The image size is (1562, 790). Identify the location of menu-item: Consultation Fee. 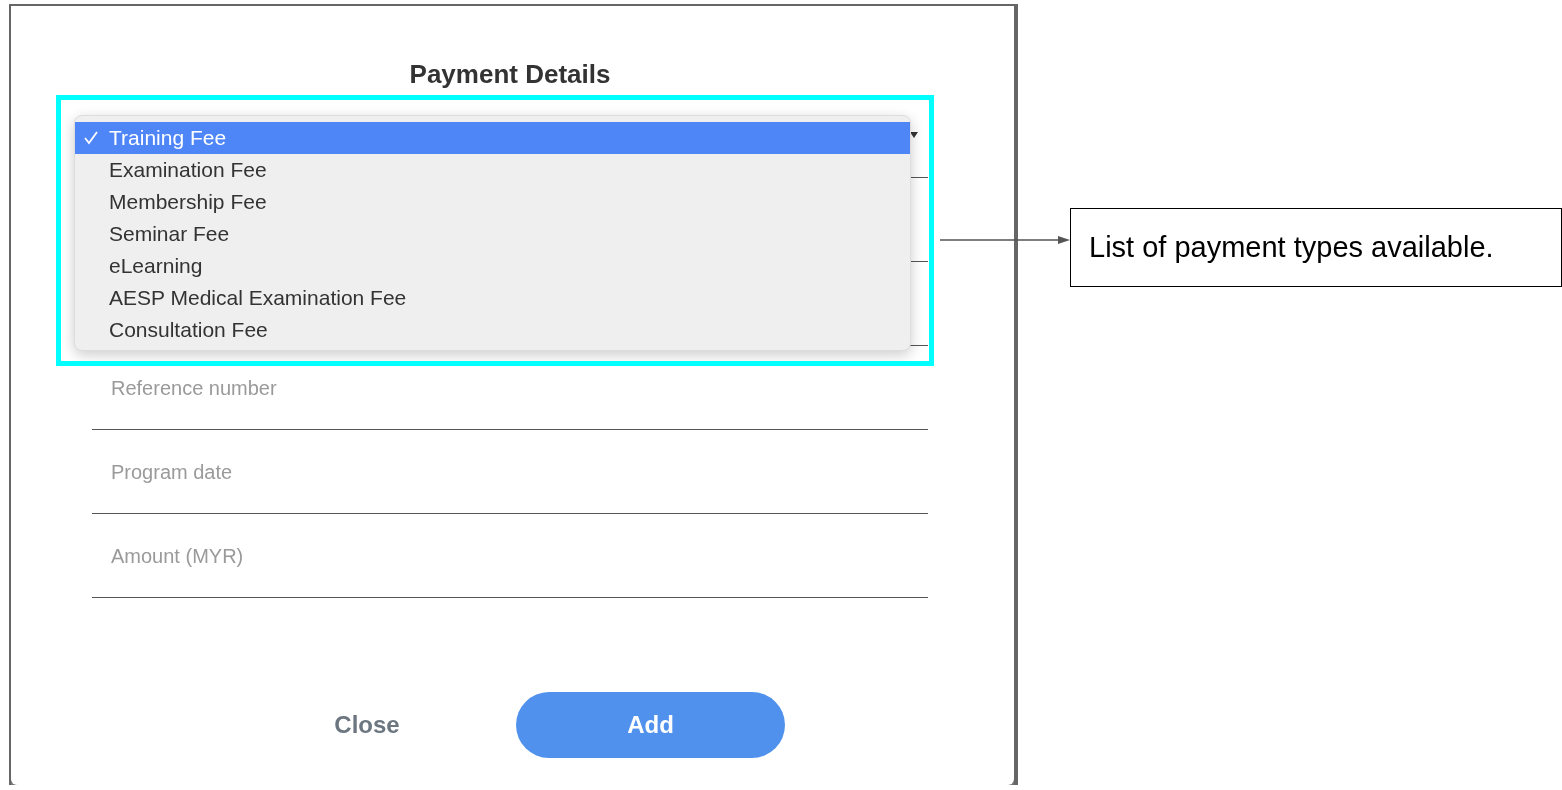
(492, 330).